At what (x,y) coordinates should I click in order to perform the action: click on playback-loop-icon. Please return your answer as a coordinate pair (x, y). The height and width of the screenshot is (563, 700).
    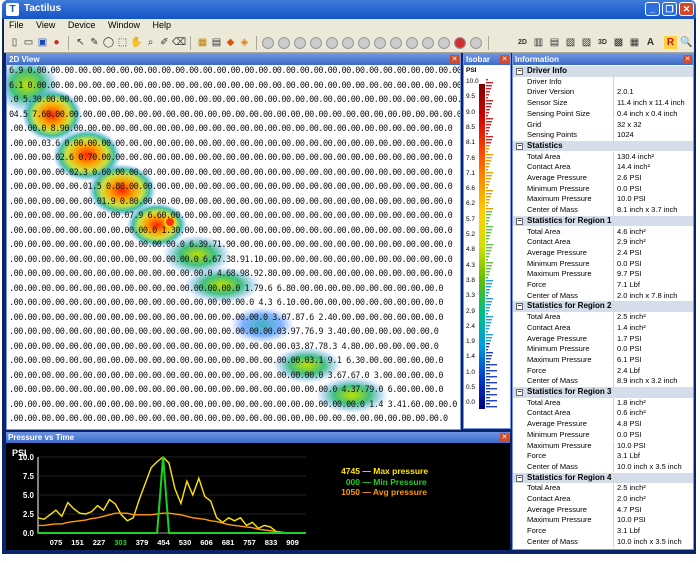
    Looking at the image, I should click on (412, 43).